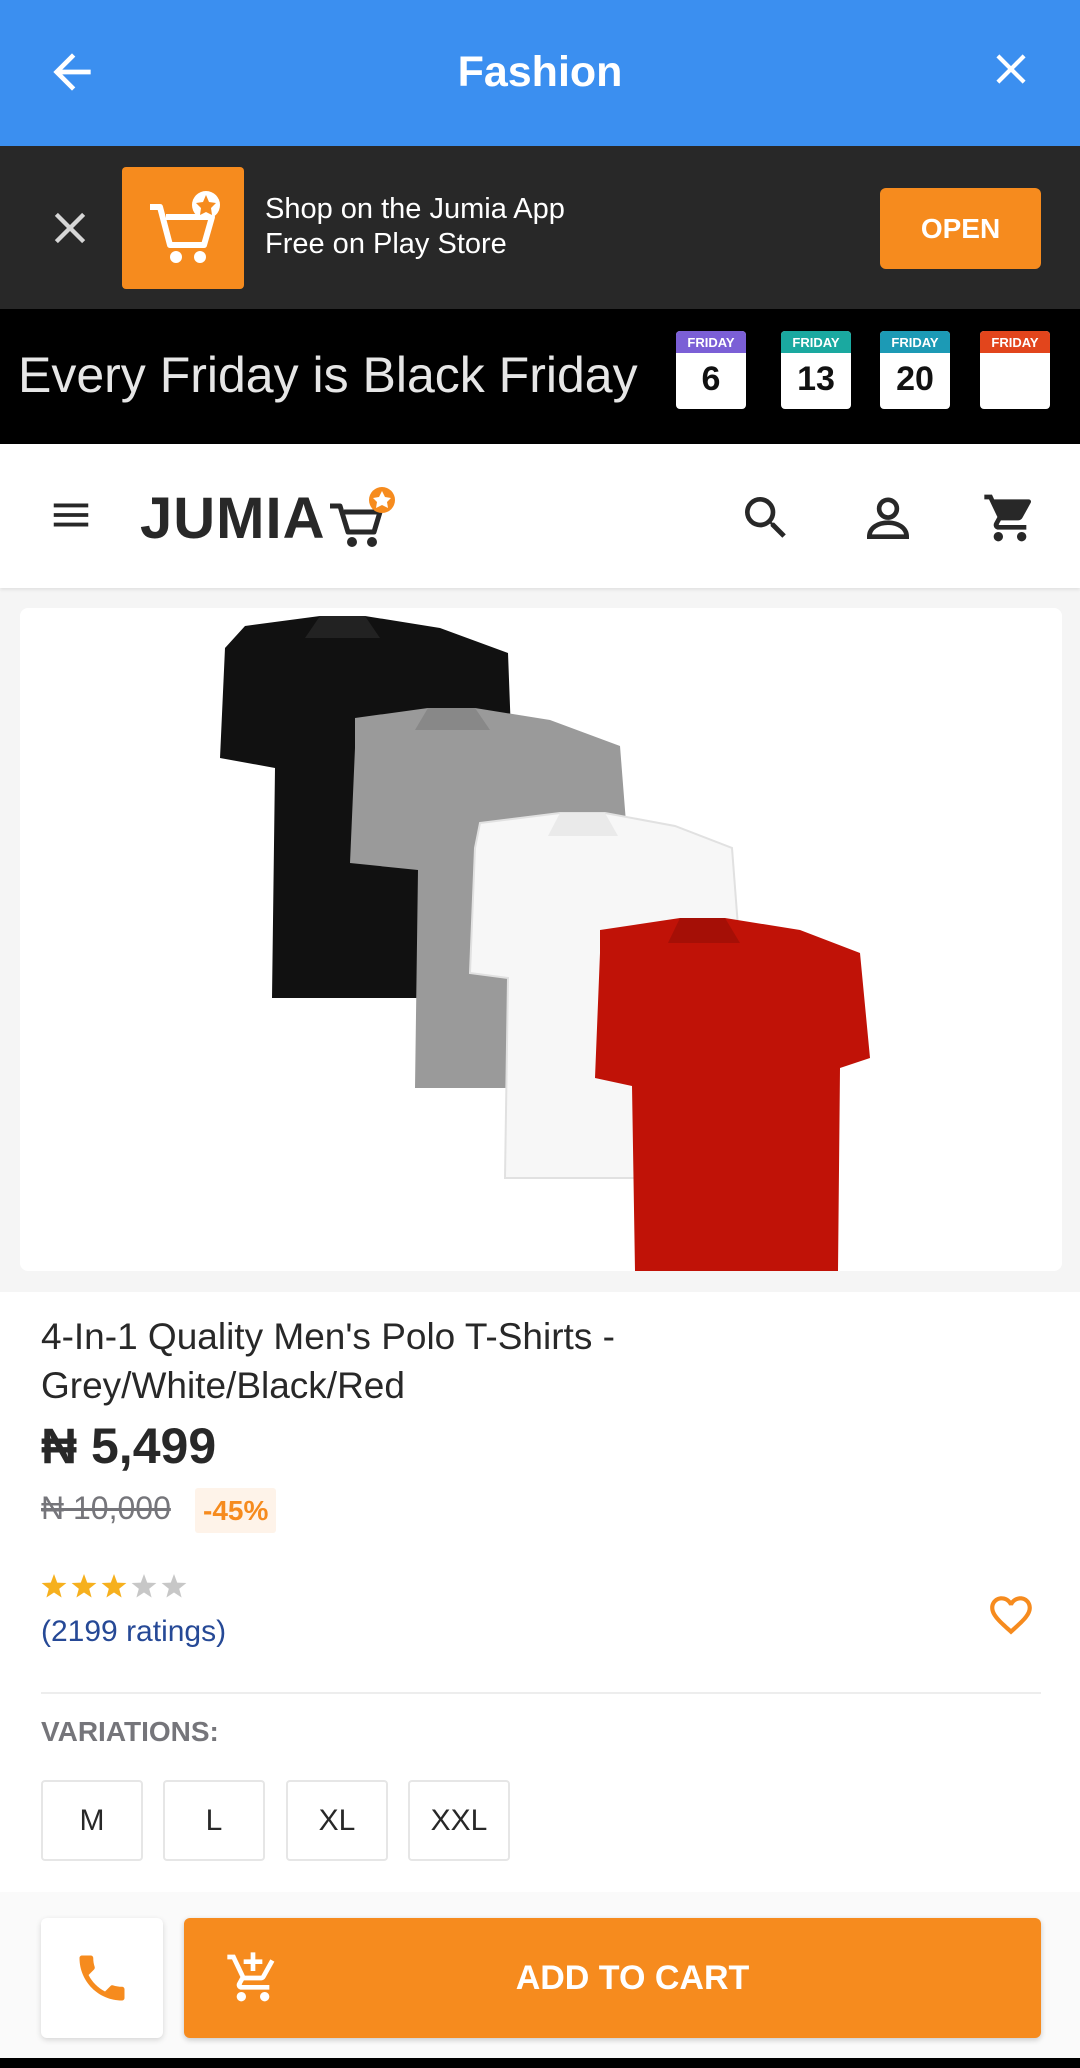  I want to click on calendar-day: 6, so click(711, 379).